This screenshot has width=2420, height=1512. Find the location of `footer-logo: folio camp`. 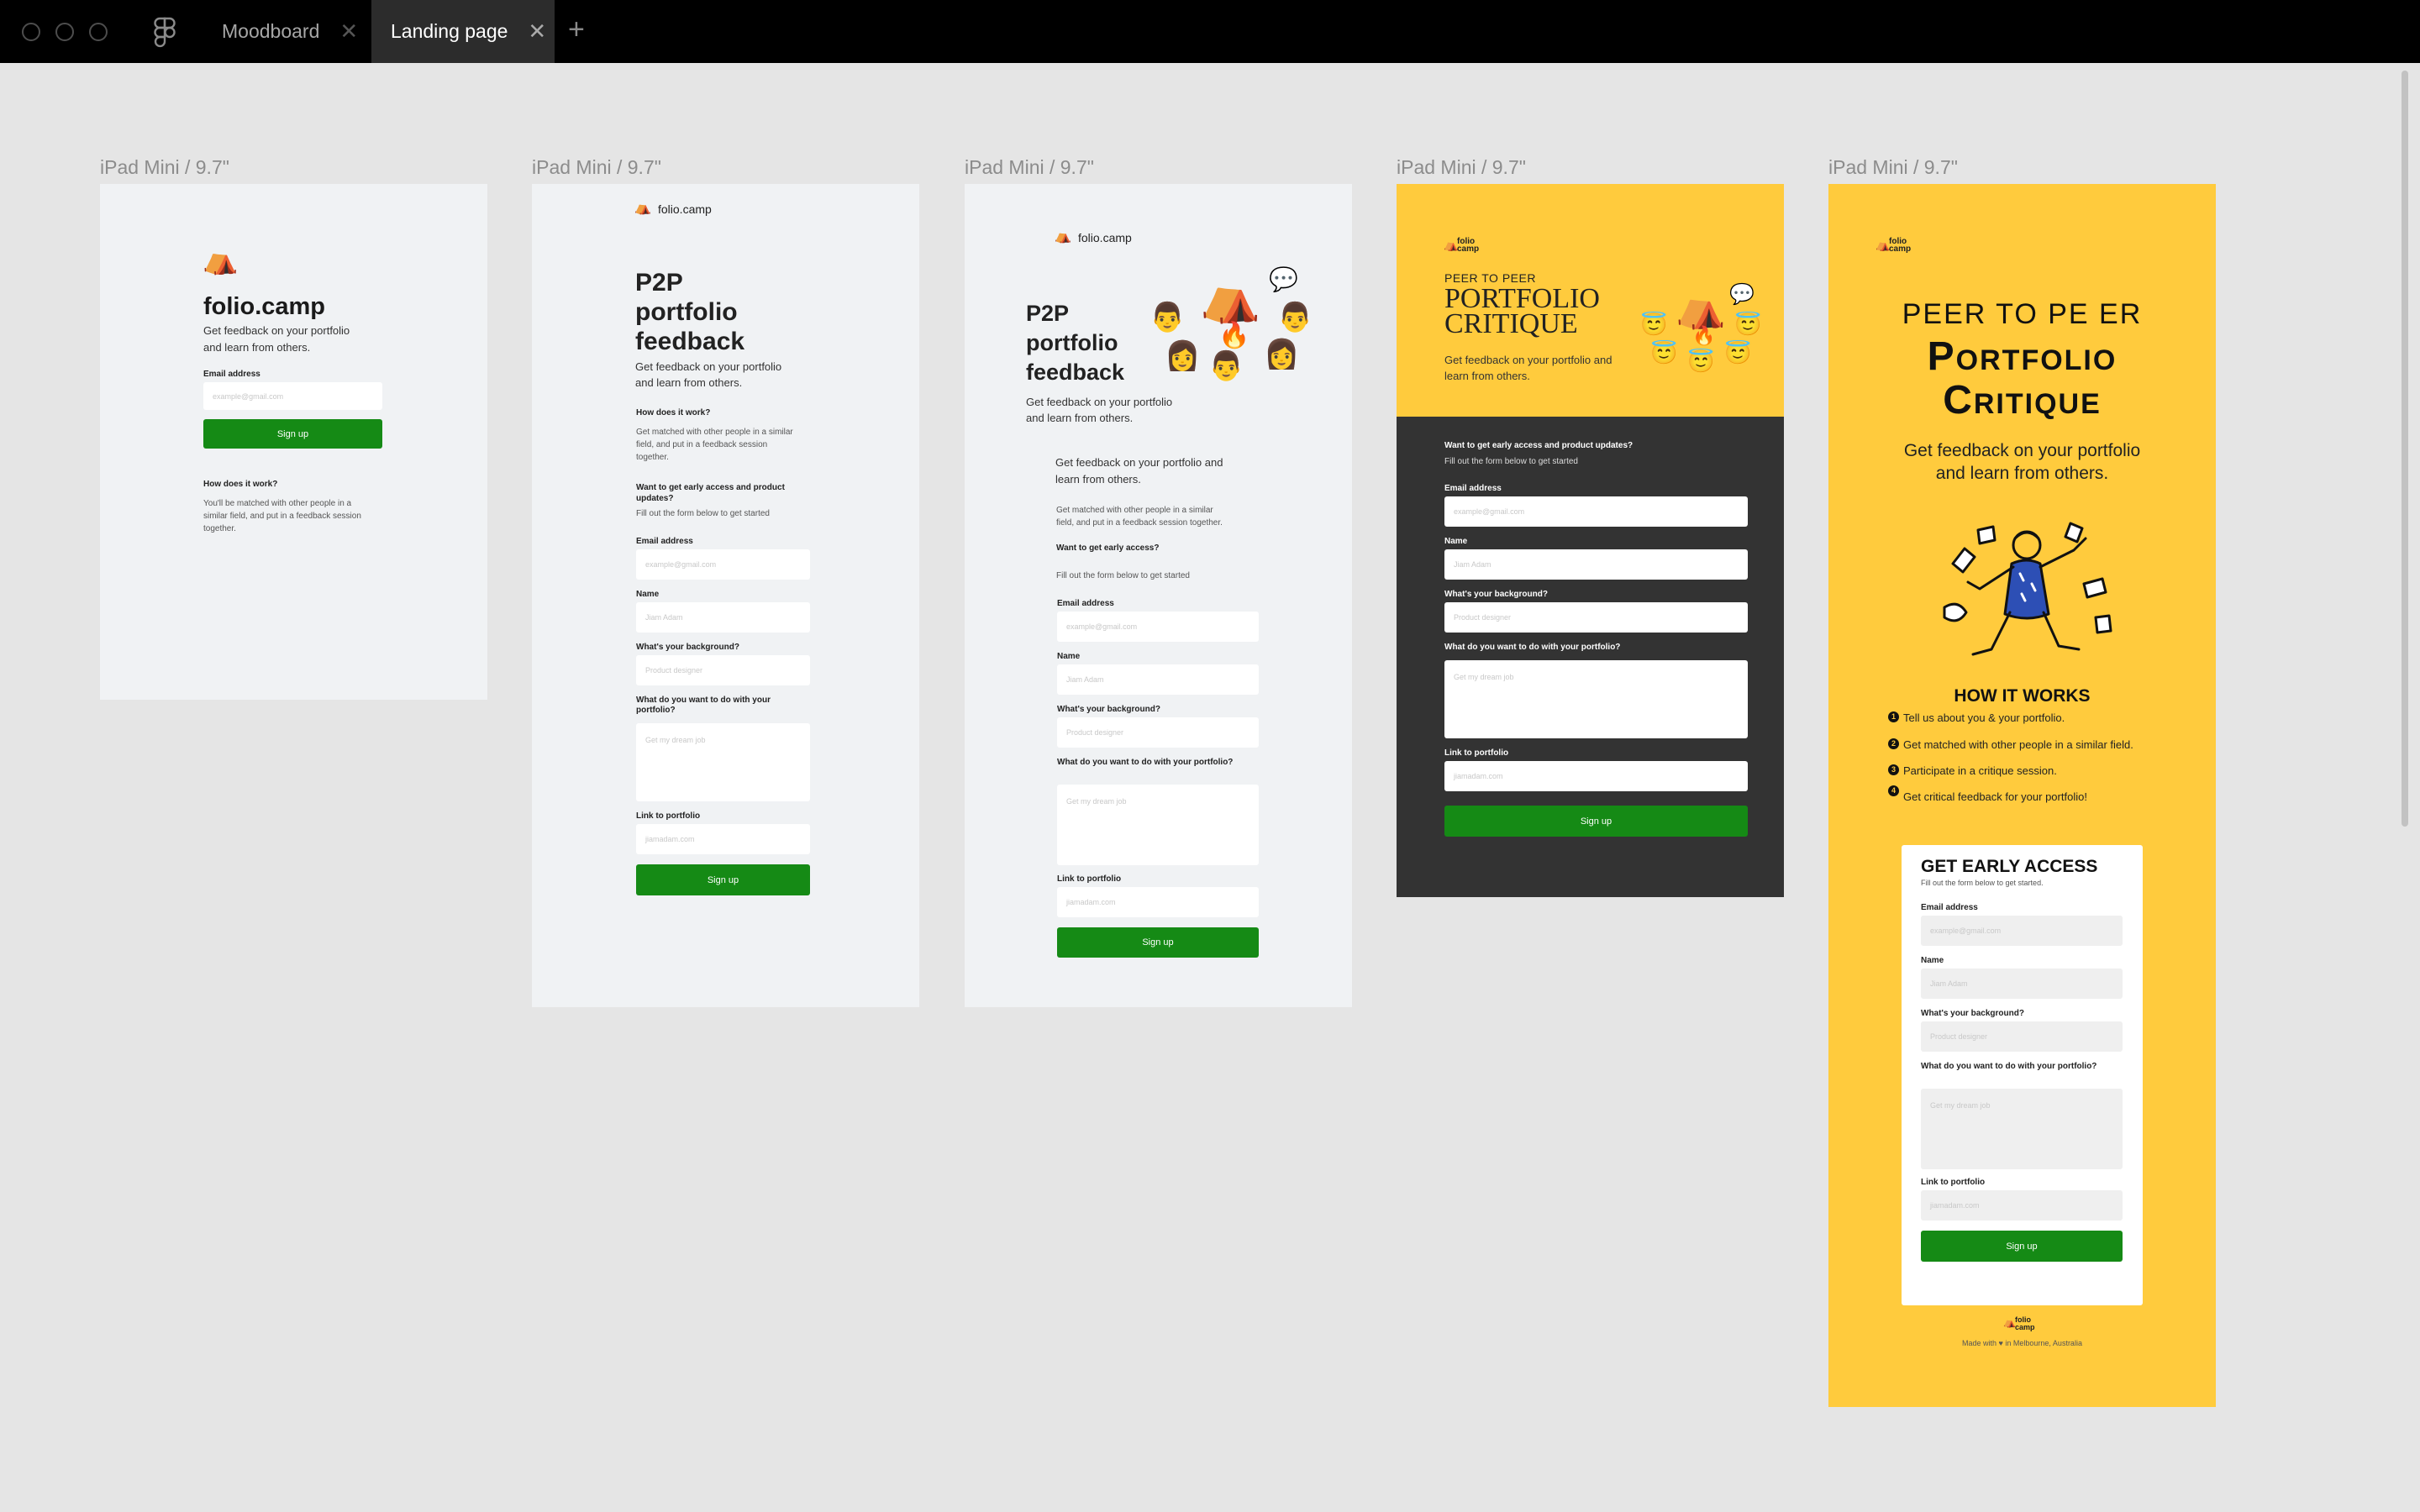

footer-logo: folio camp is located at coordinates (2025, 1323).